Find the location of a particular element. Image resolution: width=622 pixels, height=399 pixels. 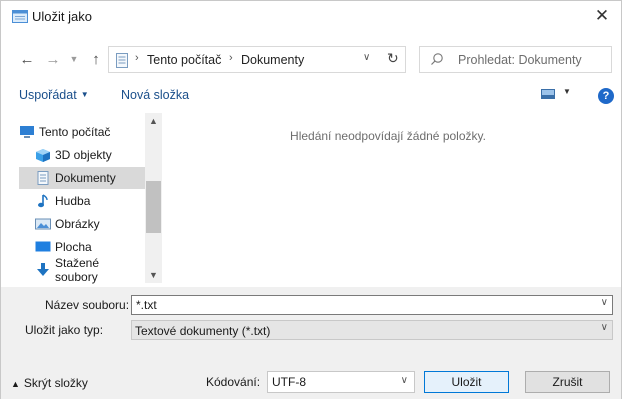

save-button: Uložit is located at coordinates (466, 382).